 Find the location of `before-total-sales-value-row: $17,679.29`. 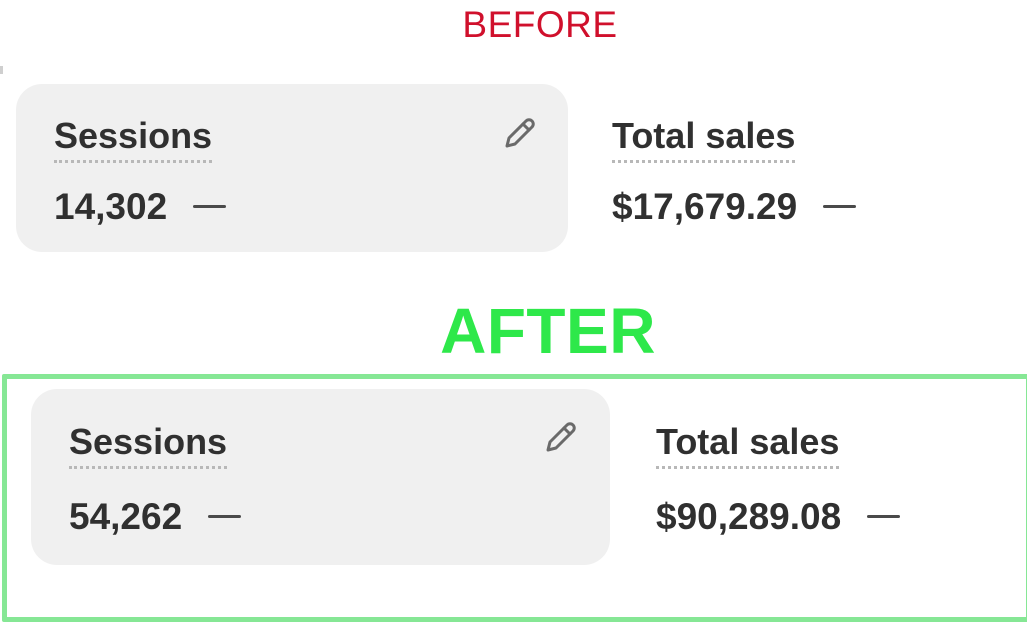

before-total-sales-value-row: $17,679.29 is located at coordinates (734, 206).